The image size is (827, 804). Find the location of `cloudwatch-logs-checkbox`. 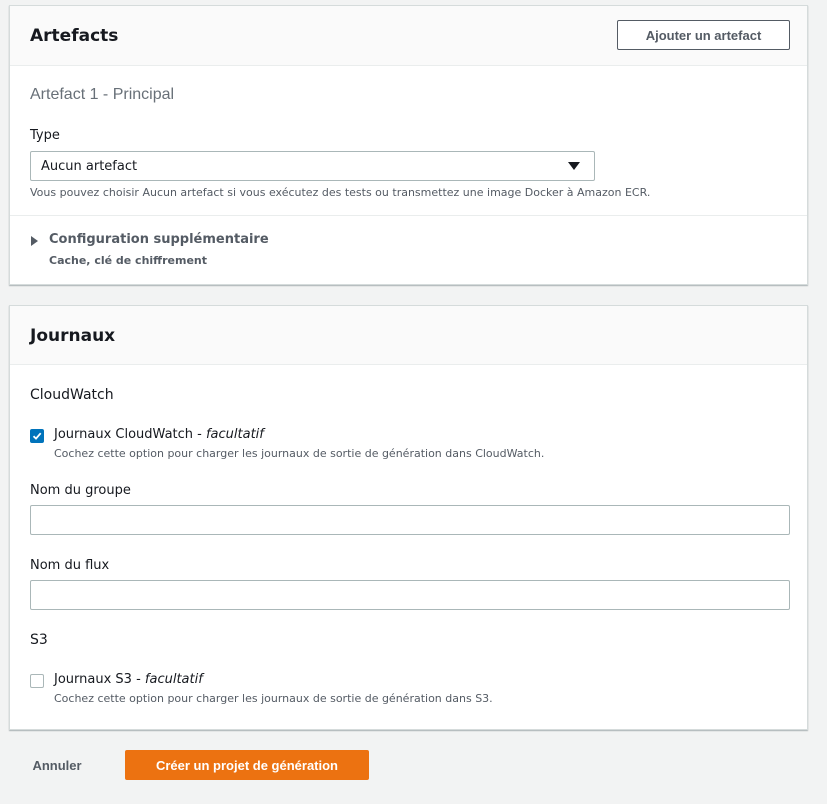

cloudwatch-logs-checkbox is located at coordinates (37, 436).